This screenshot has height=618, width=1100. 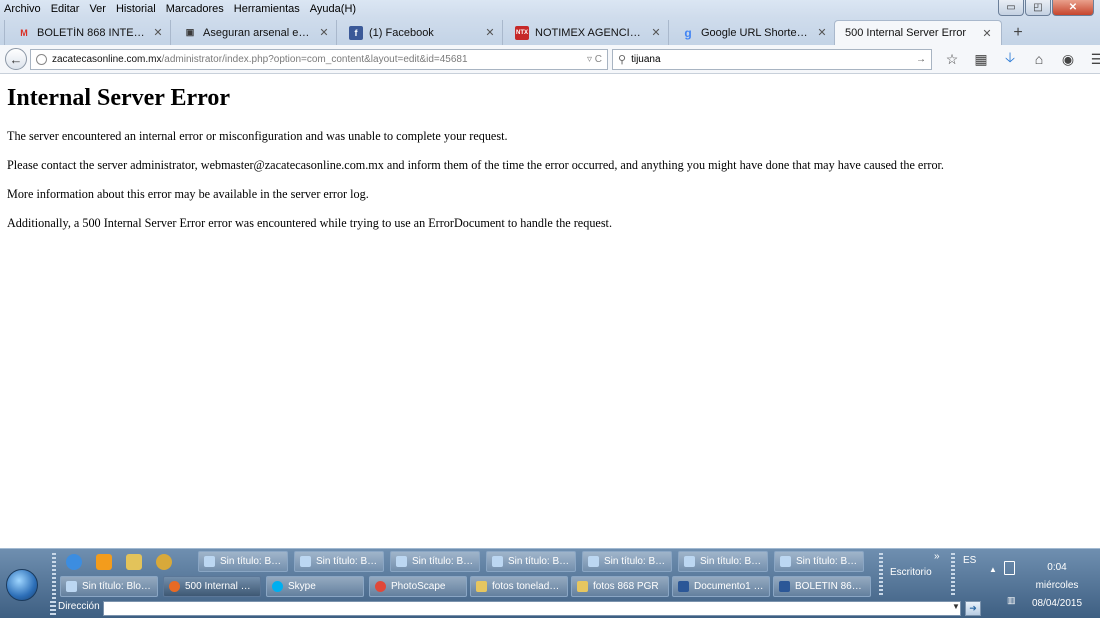 I want to click on home-icon: ⌂, so click(x=1039, y=59).